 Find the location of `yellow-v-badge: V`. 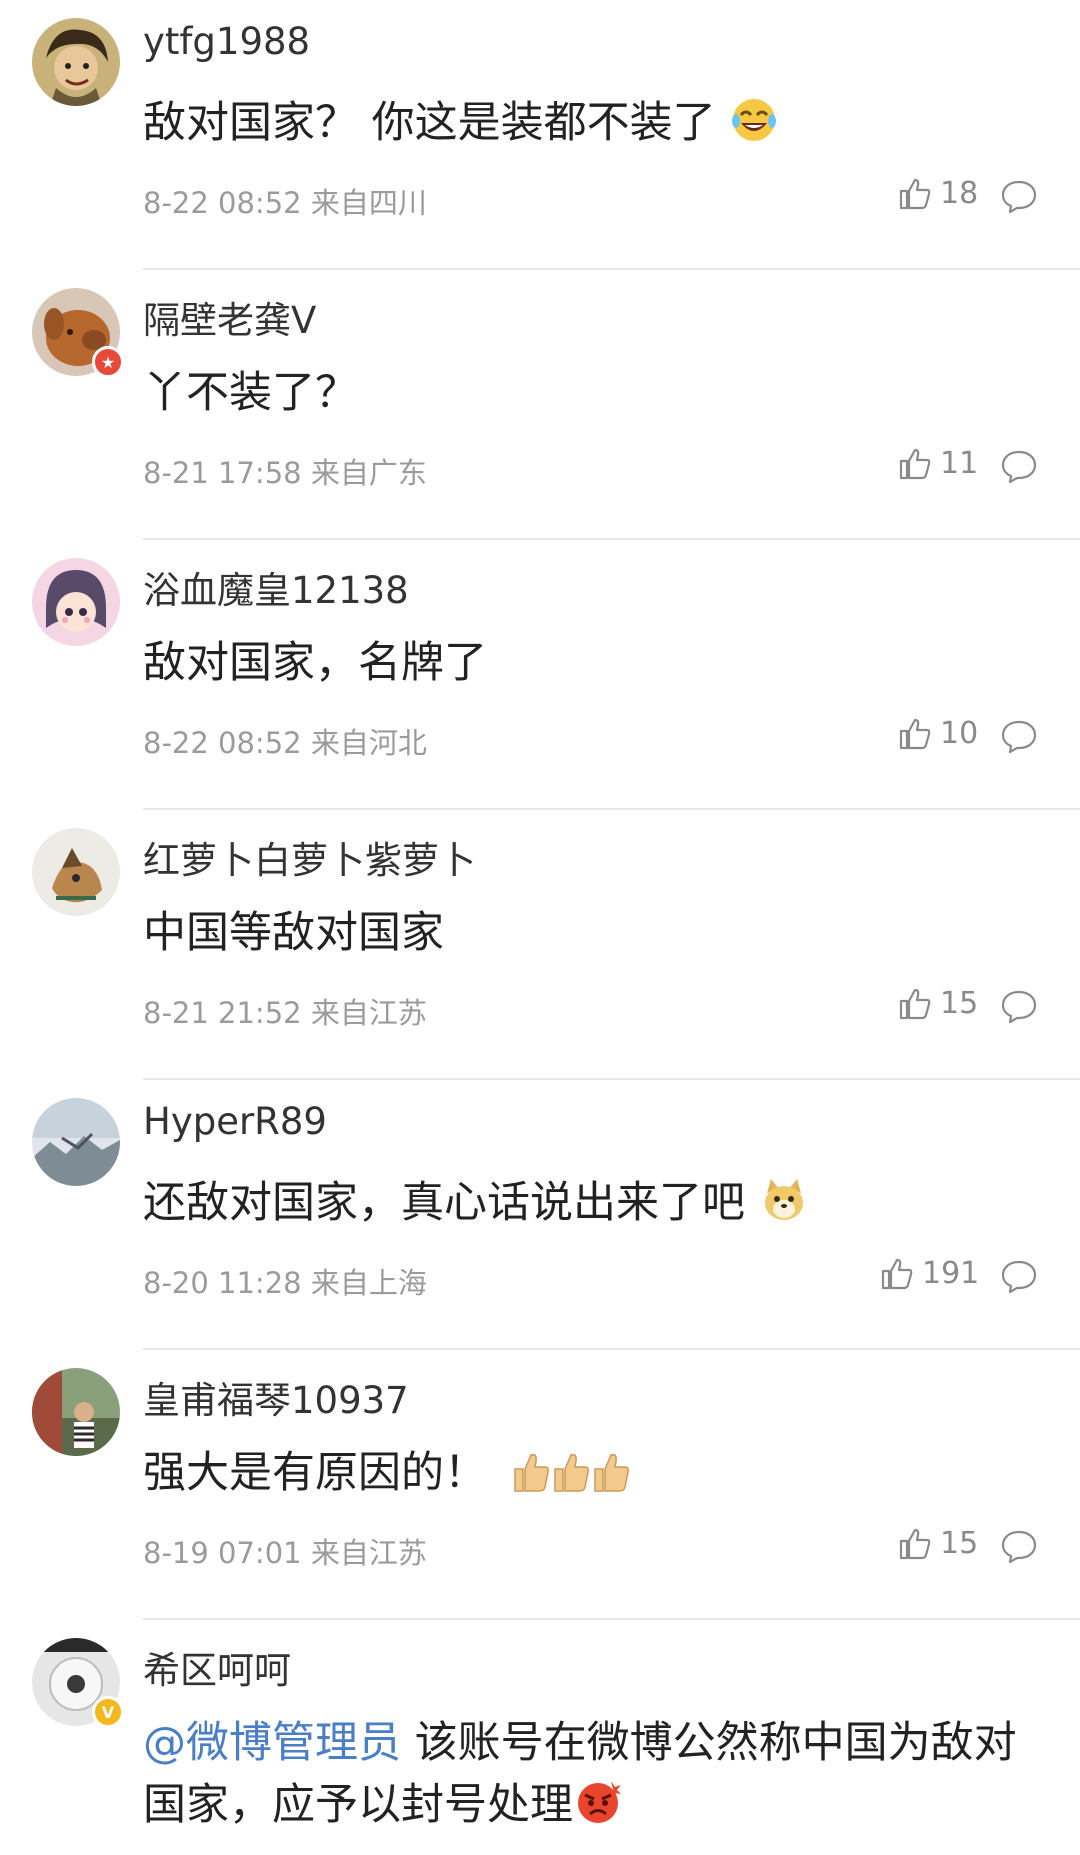

yellow-v-badge: V is located at coordinates (108, 1712).